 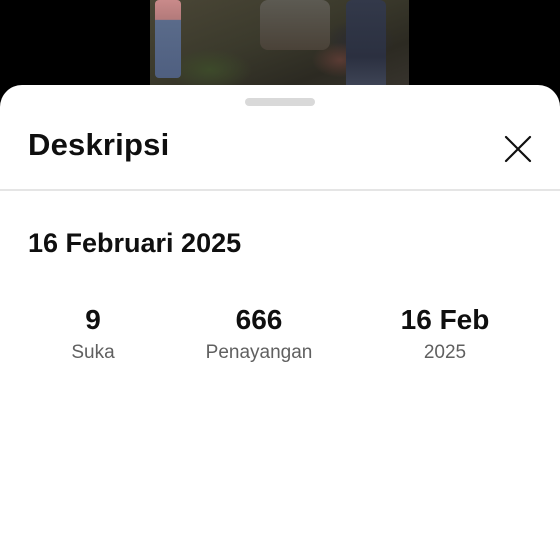 I want to click on stat-date-label: 2025, so click(x=445, y=352).